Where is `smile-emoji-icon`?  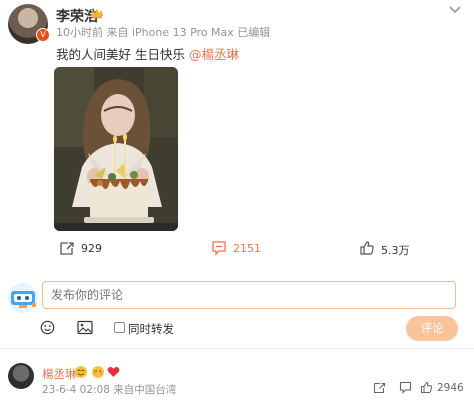
smile-emoji-icon is located at coordinates (81, 372).